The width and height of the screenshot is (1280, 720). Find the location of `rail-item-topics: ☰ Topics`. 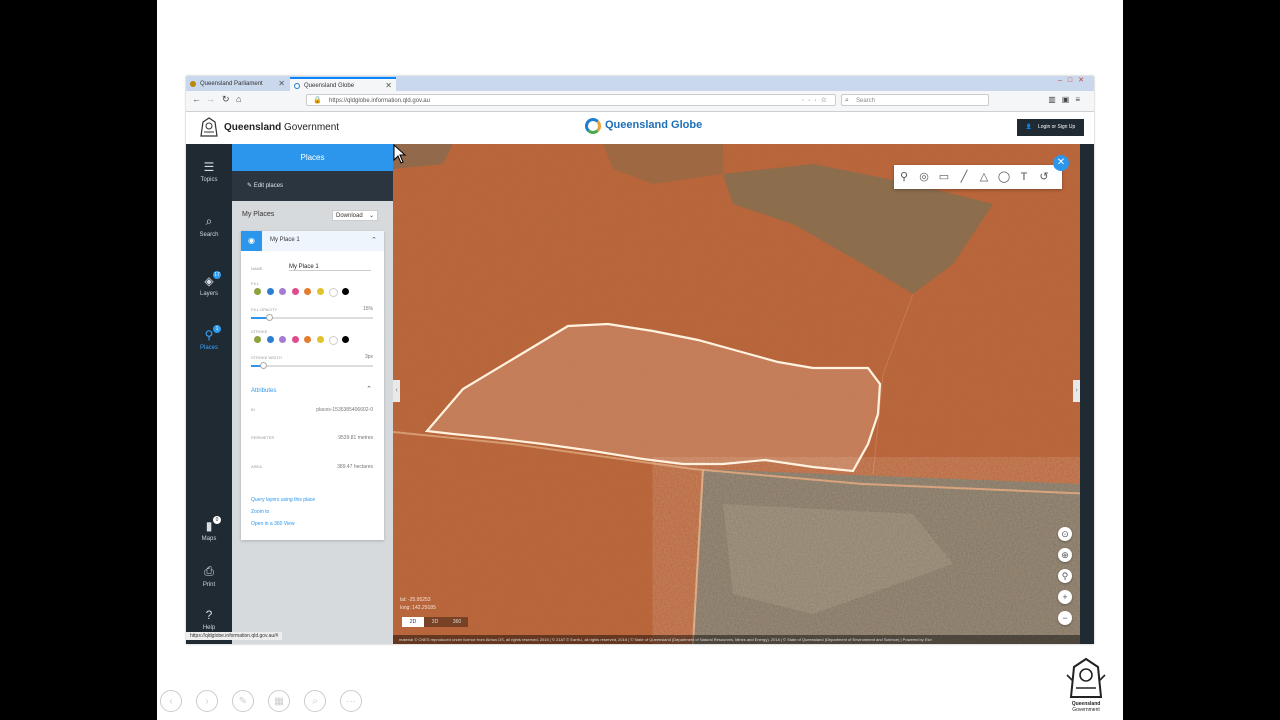

rail-item-topics: ☰ Topics is located at coordinates (209, 171).